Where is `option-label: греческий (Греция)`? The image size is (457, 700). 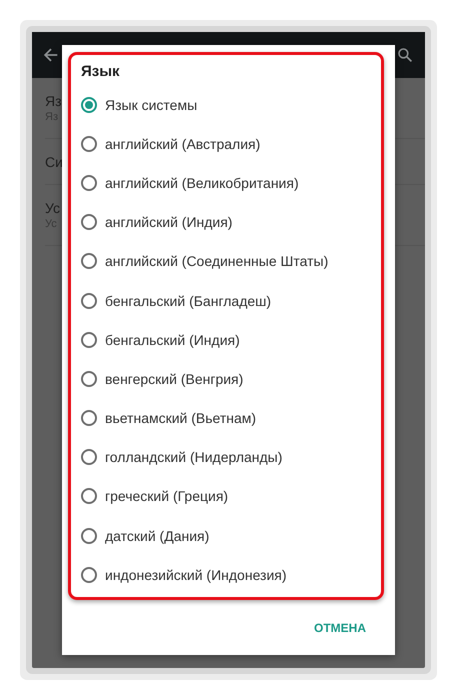
option-label: греческий (Греция) is located at coordinates (166, 496).